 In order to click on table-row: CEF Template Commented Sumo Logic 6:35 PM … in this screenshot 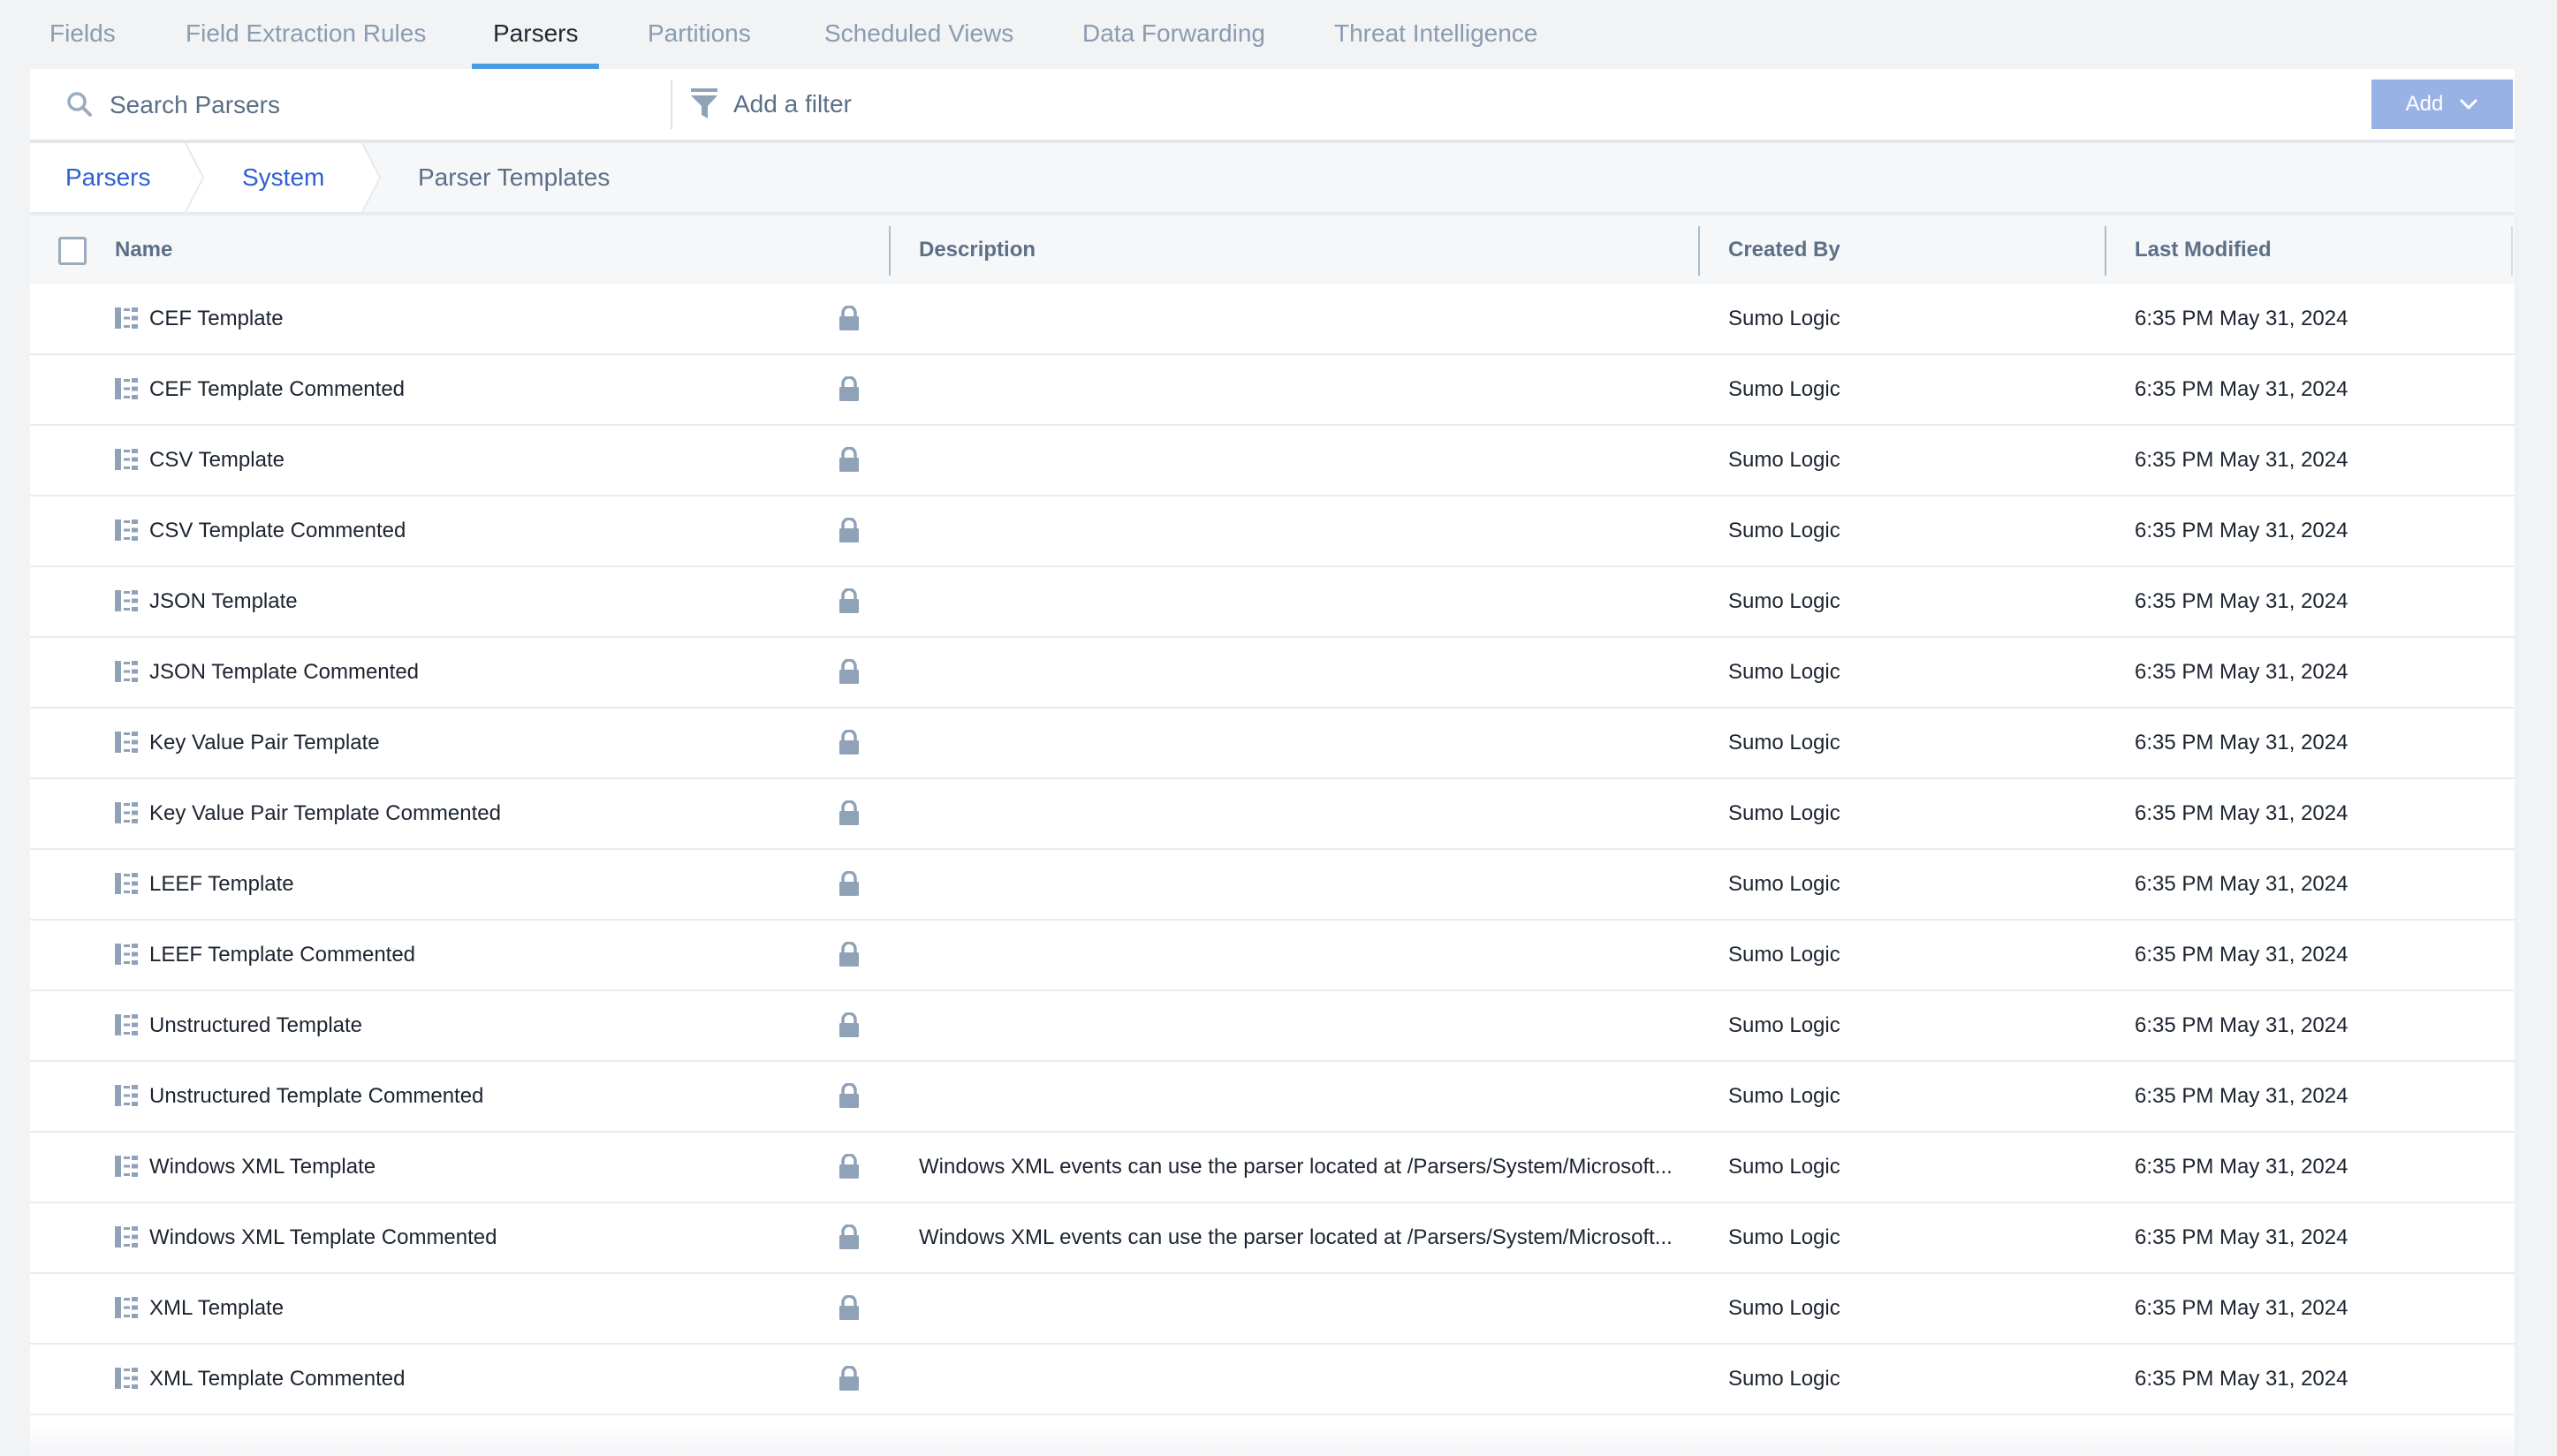, I will do `click(1273, 390)`.